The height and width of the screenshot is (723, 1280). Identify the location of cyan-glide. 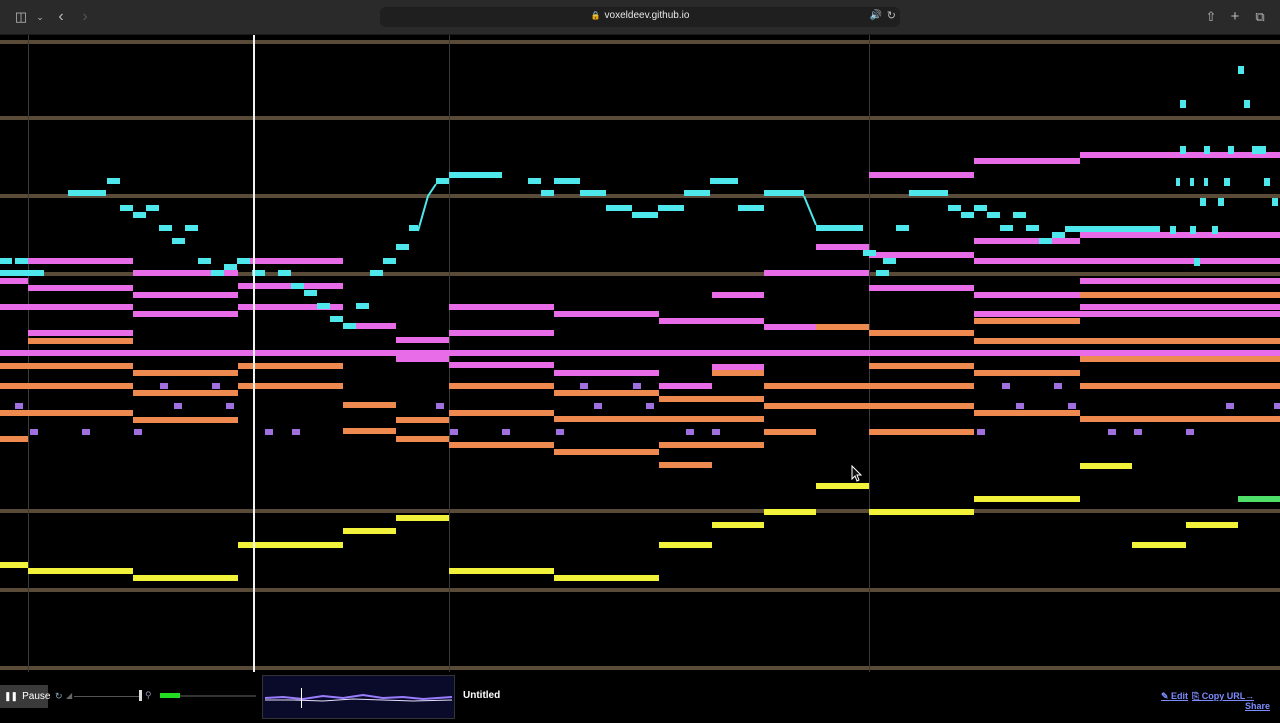
(810, 210).